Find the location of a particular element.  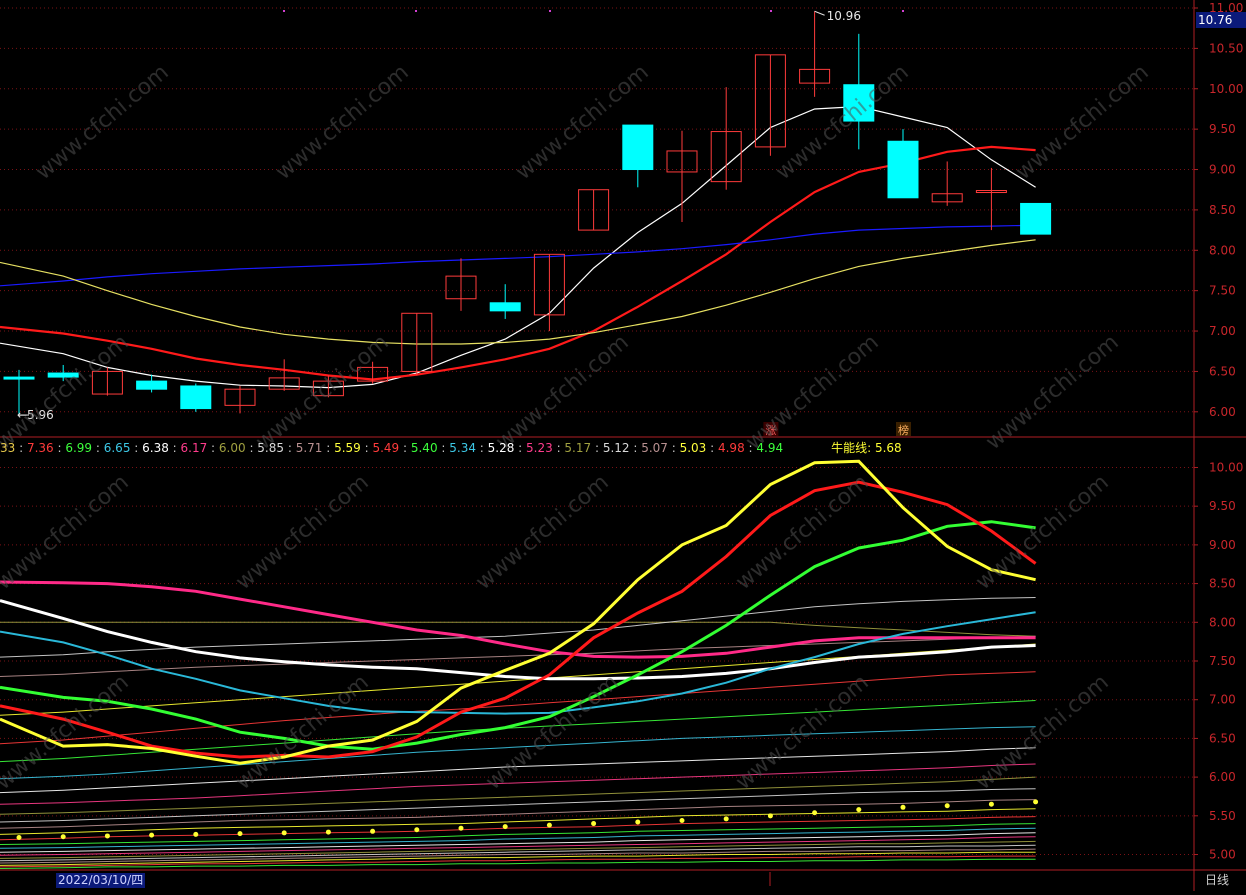

indicator-tick-label: 8.00 is located at coordinates (1222, 622).